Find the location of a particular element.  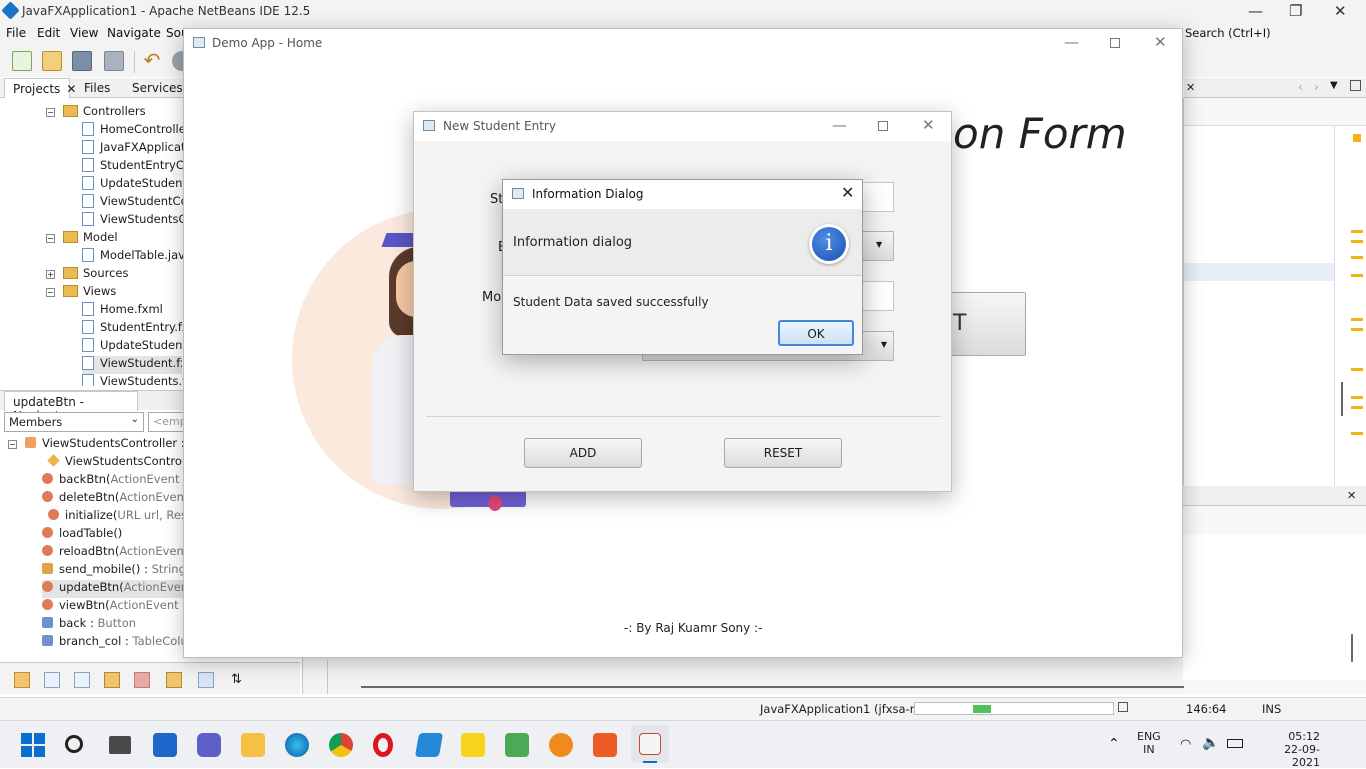

tab-projects: Projects ✕ is located at coordinates (40, 88).